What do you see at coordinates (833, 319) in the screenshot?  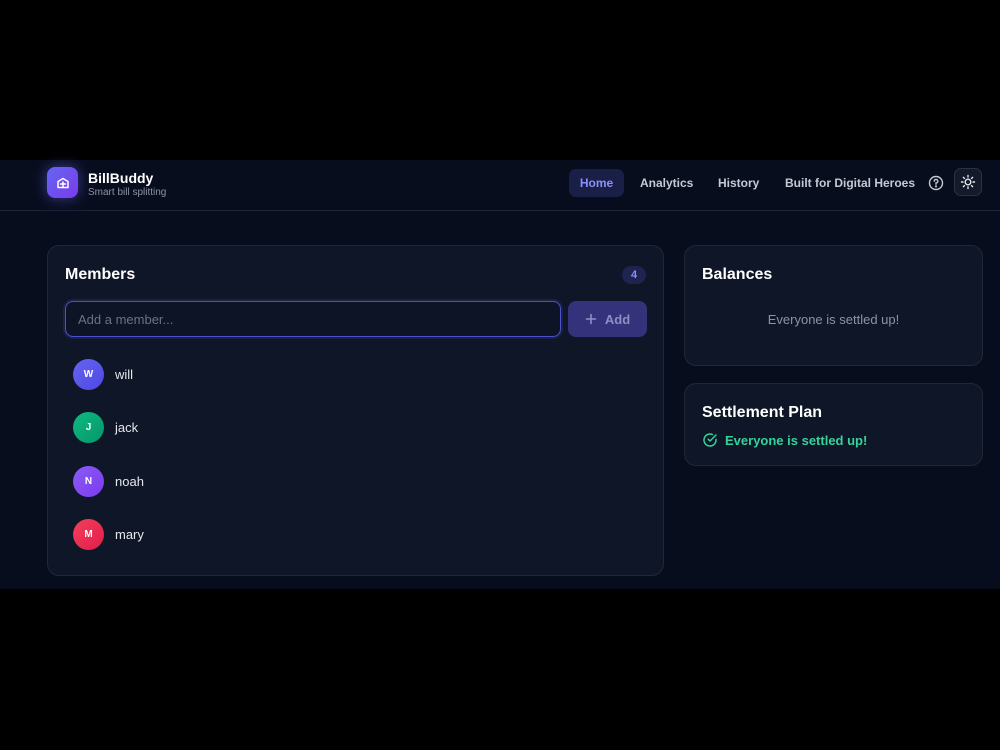 I see `balances-empty-message: Everyone is settled up!` at bounding box center [833, 319].